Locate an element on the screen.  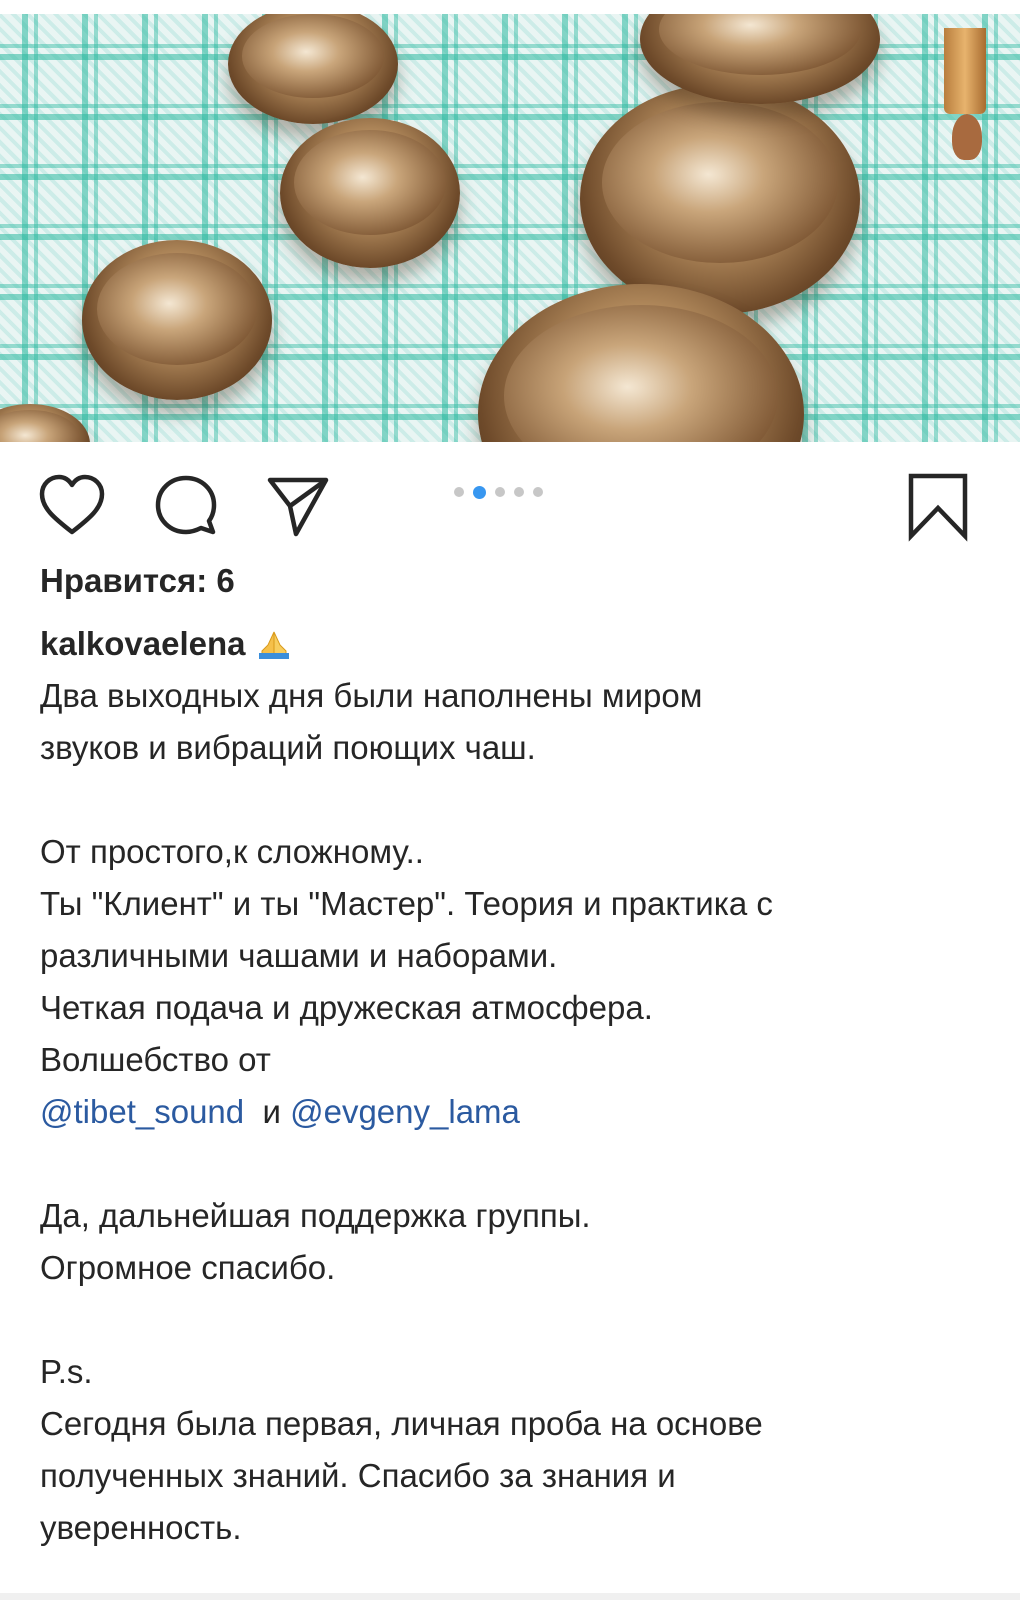
wooden-mallet is located at coordinates (965, 71).